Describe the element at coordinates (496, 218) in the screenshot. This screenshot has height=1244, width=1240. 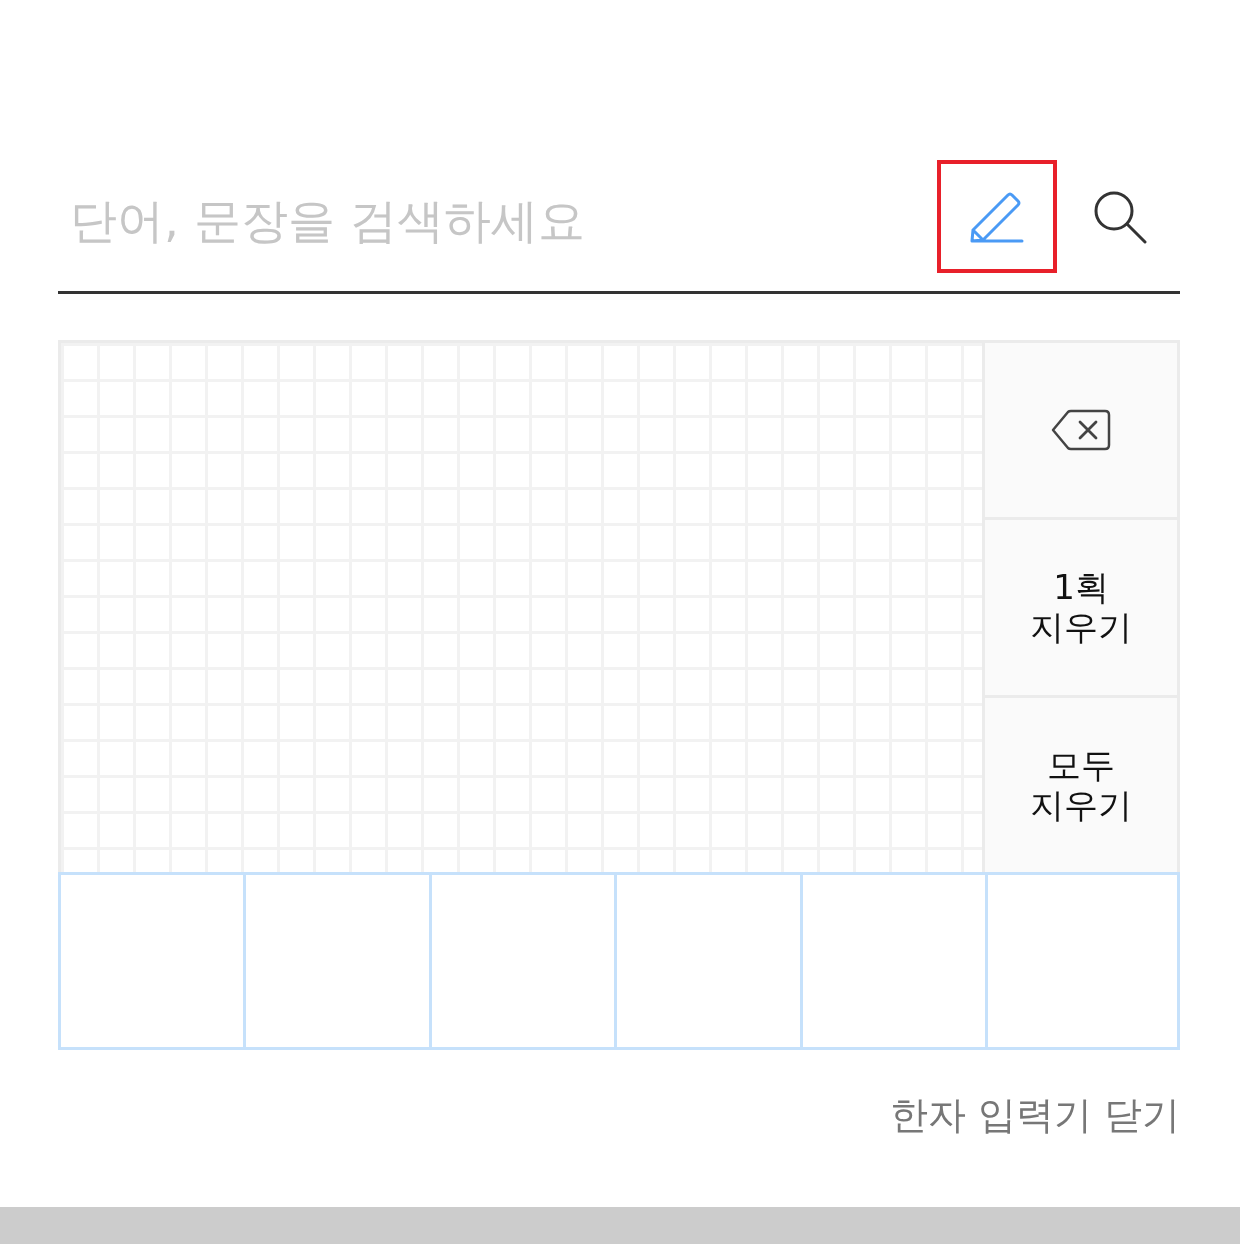
I see `search-field: 단어, 문장을 검색하세요` at that location.